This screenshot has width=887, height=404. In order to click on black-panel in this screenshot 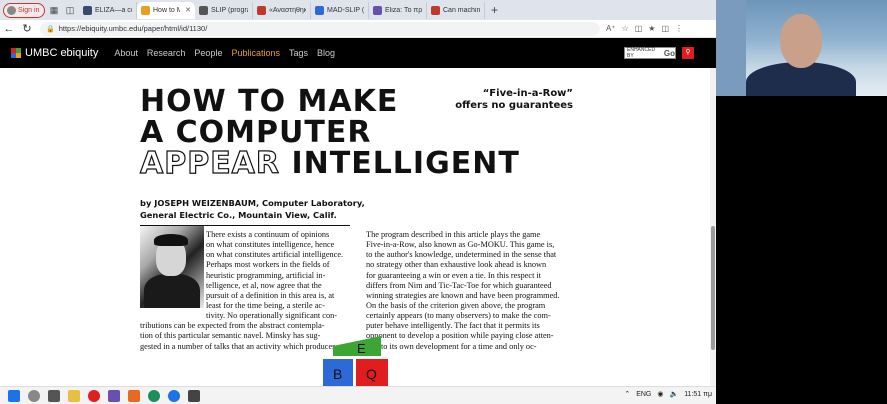, I will do `click(801, 250)`.